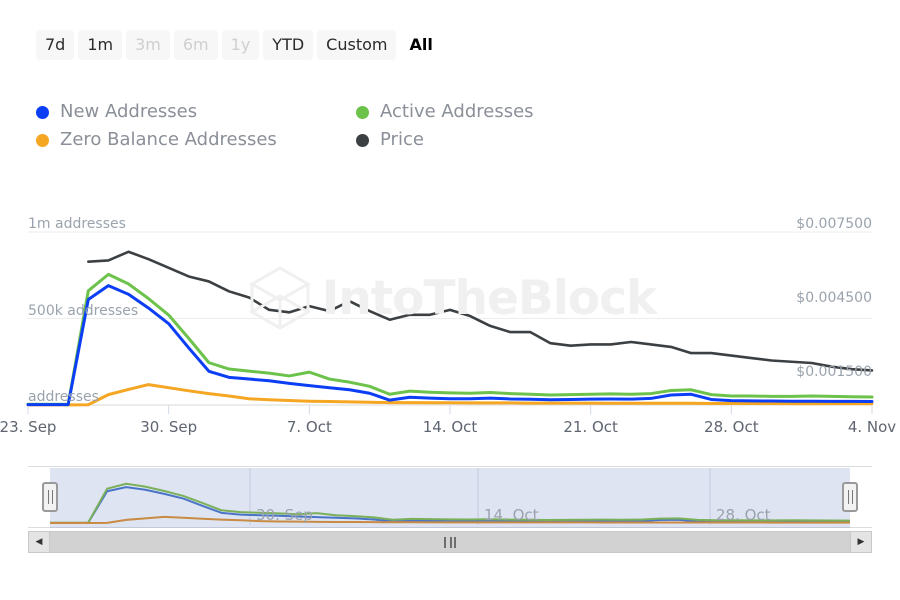 This screenshot has height=600, width=900. Describe the element at coordinates (357, 45) in the screenshot. I see `range-button-custom: Custom` at that location.